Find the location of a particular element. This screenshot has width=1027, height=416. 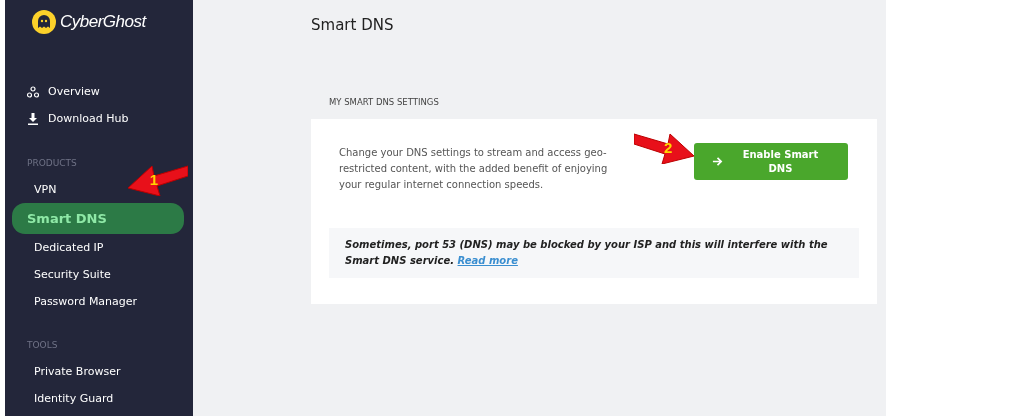

note-text: Sometimes, port 53 (DNS) may be blocked by your ISP and this will interfere with the Smart DNS service. Read more is located at coordinates (587, 253).